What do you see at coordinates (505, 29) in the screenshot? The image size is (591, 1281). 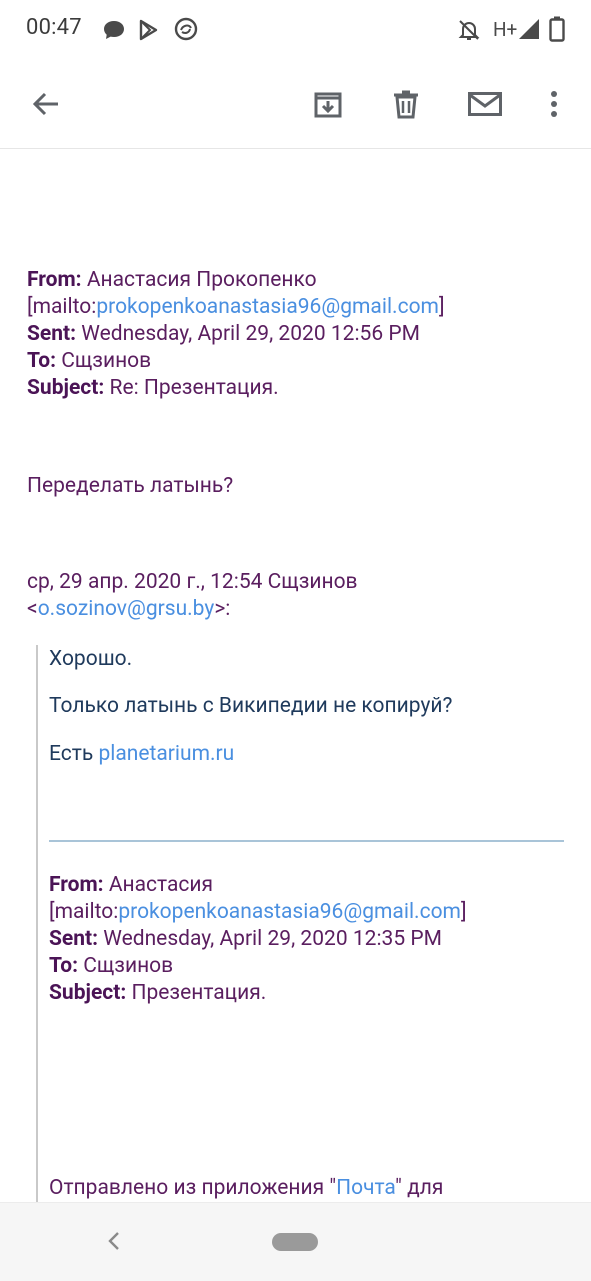 I see `network-type: H+` at bounding box center [505, 29].